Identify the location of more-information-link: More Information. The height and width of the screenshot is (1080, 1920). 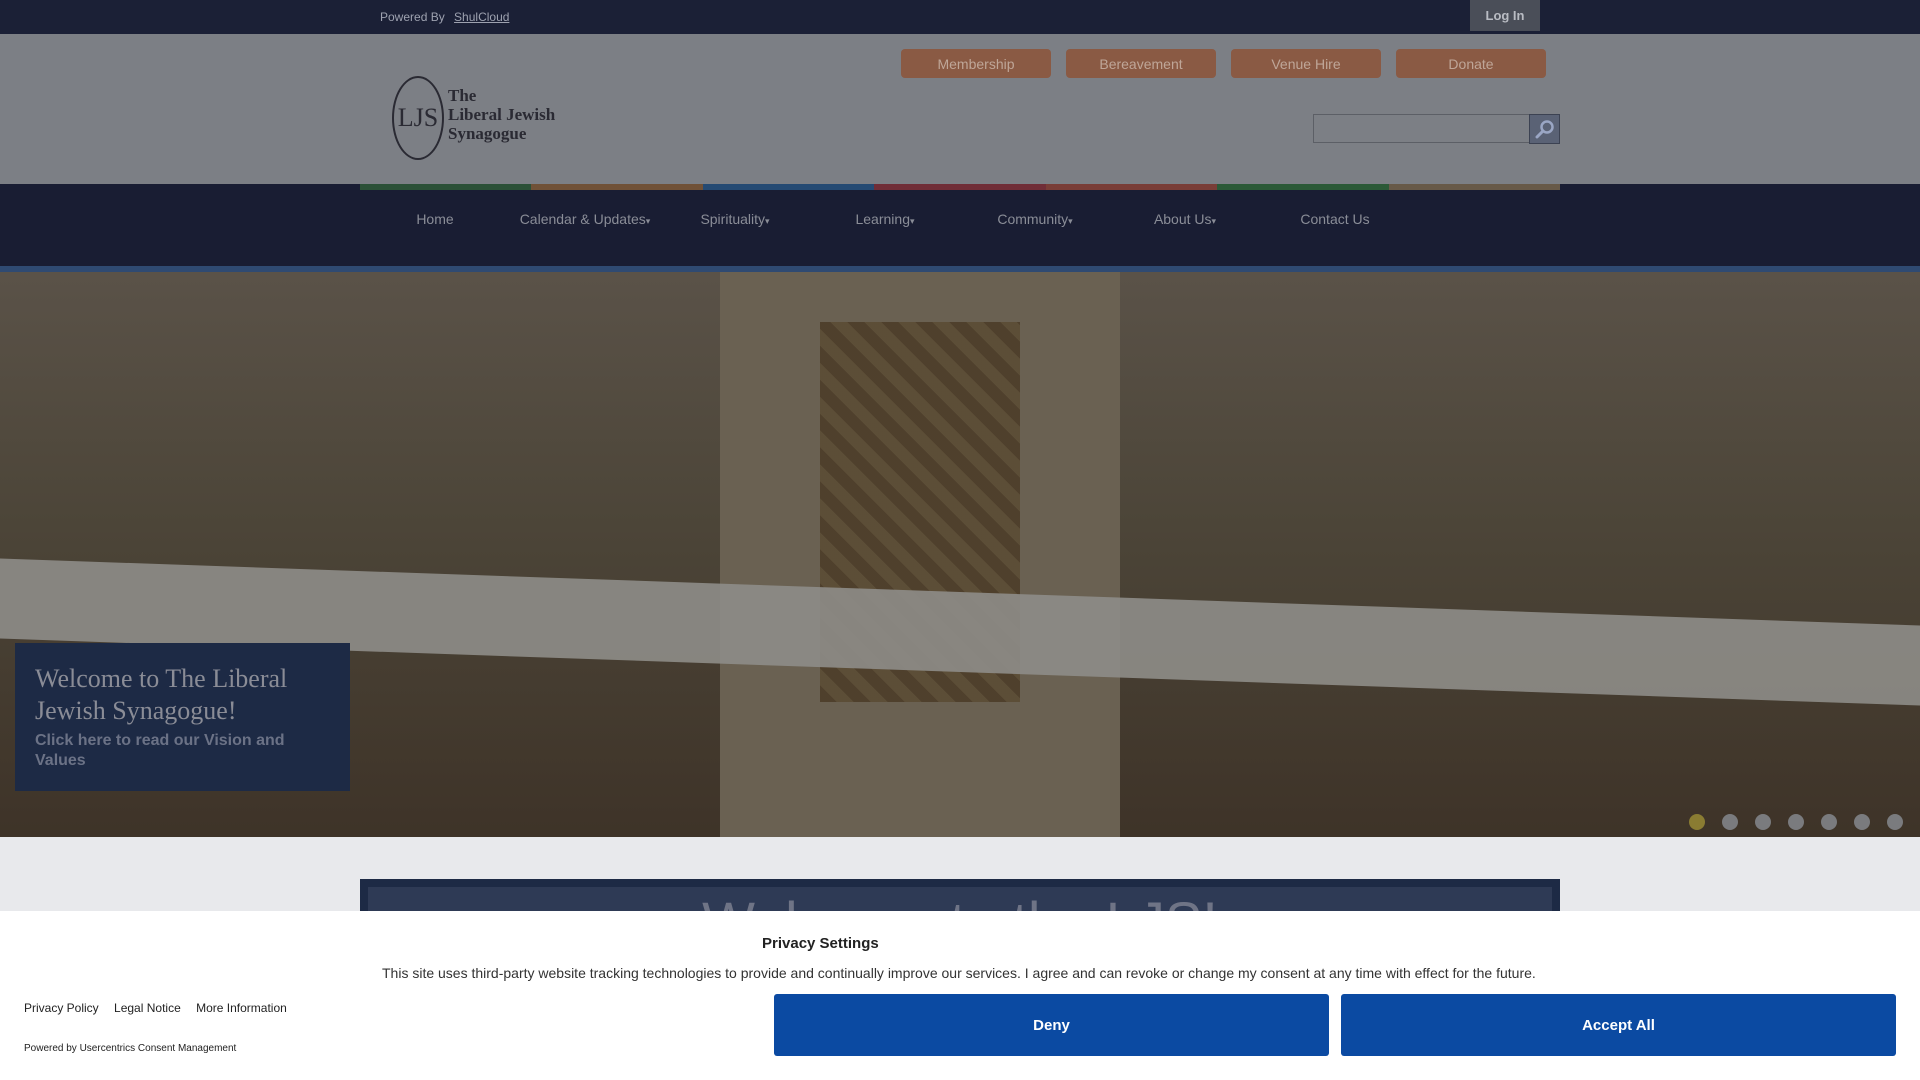
(241, 1008).